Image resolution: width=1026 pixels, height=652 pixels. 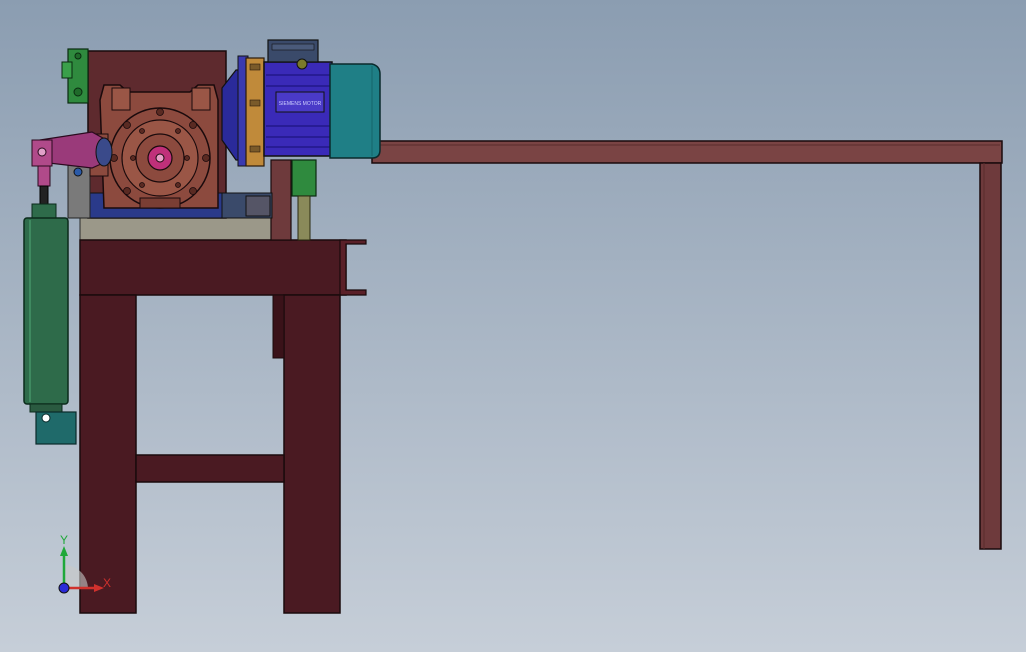 What do you see at coordinates (210, 468) in the screenshot?
I see `lower-crossbar` at bounding box center [210, 468].